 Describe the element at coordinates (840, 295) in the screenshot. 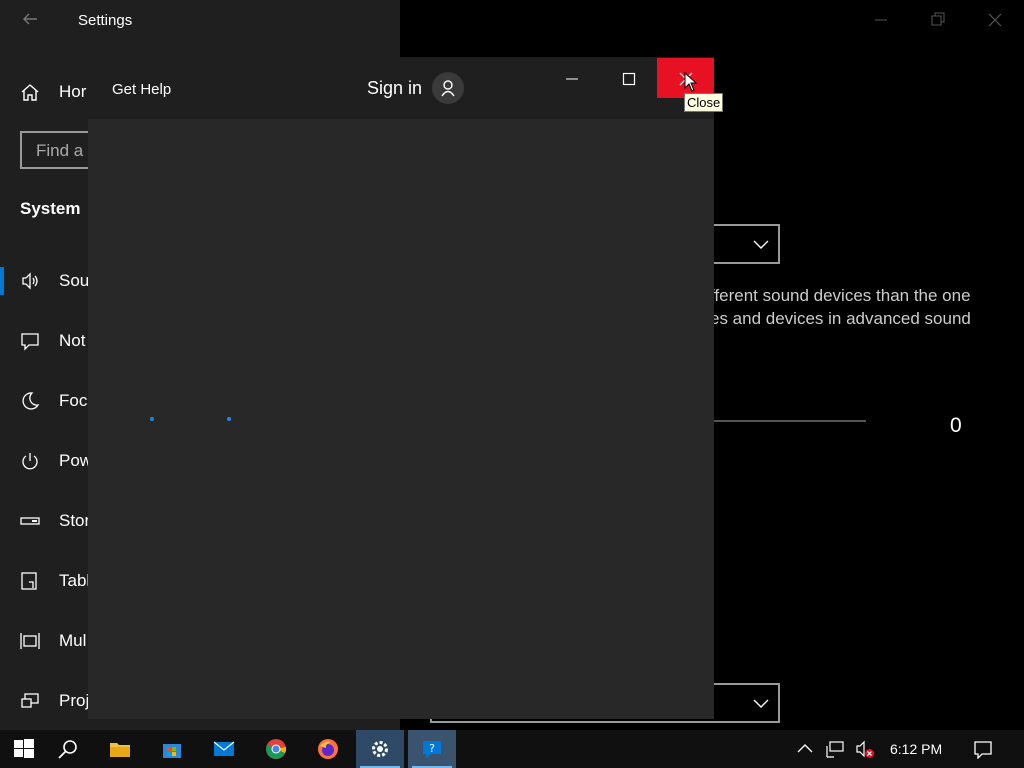

I see `description-line: fferent sound devices than the one` at that location.